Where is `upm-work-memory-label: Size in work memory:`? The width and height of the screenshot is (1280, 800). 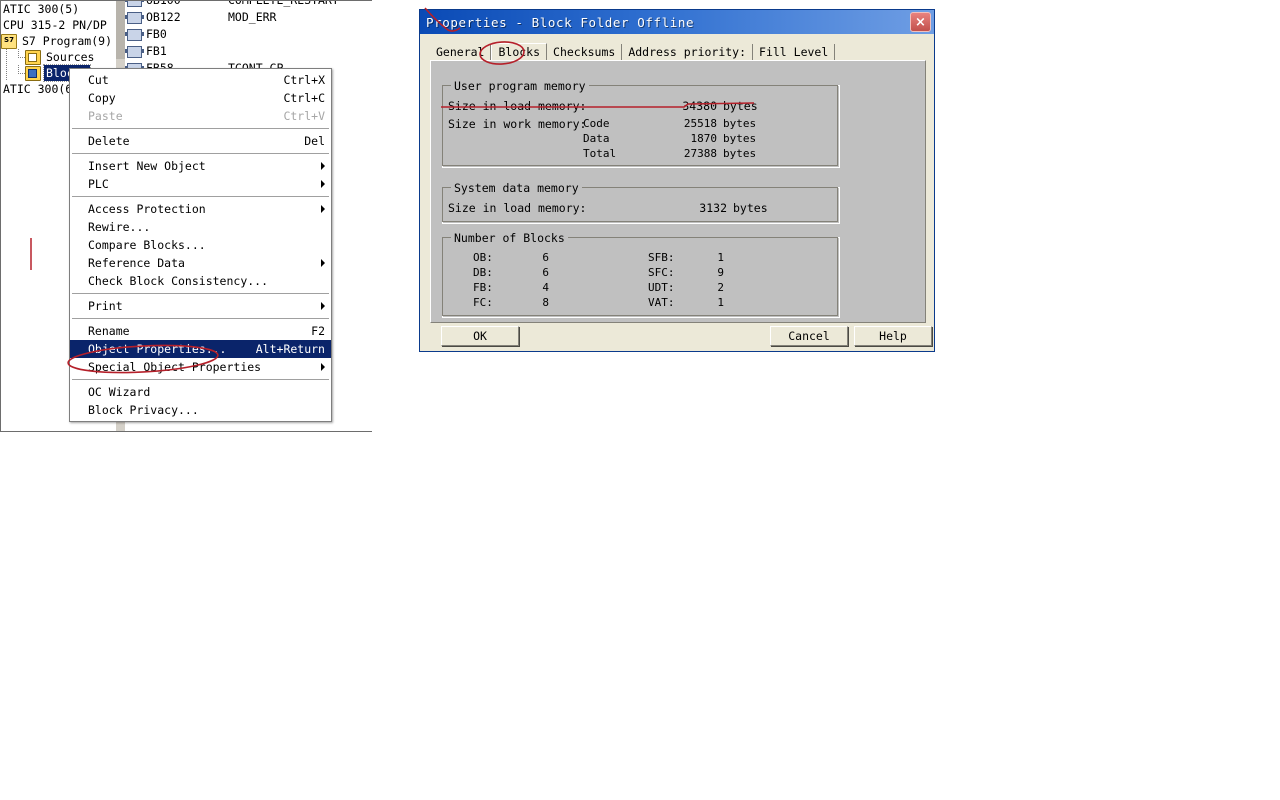 upm-work-memory-label: Size in work memory: is located at coordinates (517, 124).